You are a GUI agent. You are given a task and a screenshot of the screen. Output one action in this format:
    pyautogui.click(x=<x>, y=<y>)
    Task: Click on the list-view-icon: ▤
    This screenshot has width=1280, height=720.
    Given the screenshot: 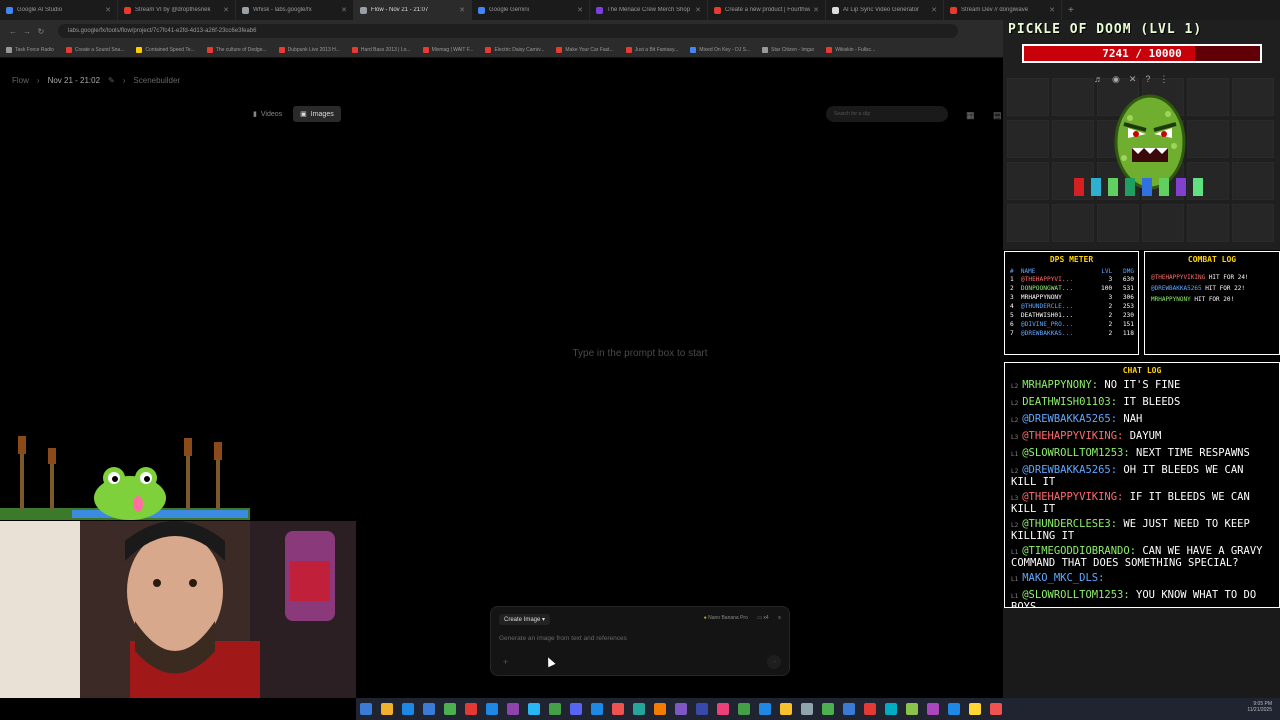 What is the action you would take?
    pyautogui.click(x=997, y=115)
    